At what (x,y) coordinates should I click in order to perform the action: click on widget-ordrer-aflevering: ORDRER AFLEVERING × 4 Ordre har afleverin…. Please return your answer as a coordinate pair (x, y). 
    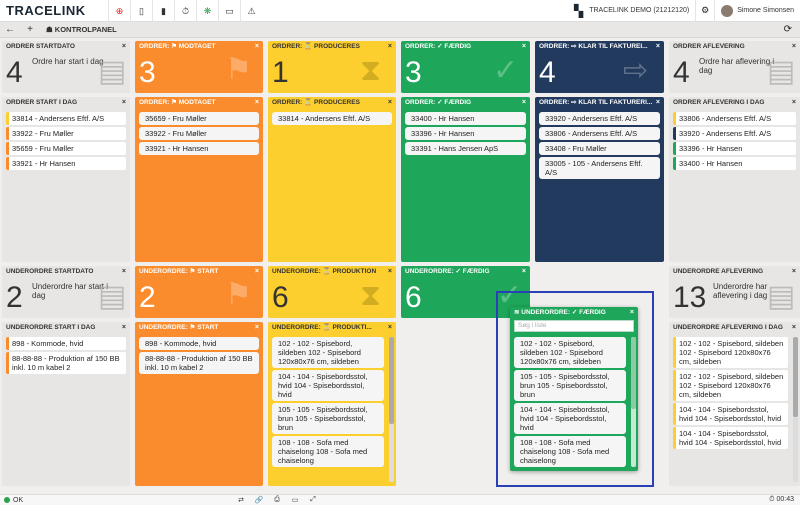
    Looking at the image, I should click on (734, 67).